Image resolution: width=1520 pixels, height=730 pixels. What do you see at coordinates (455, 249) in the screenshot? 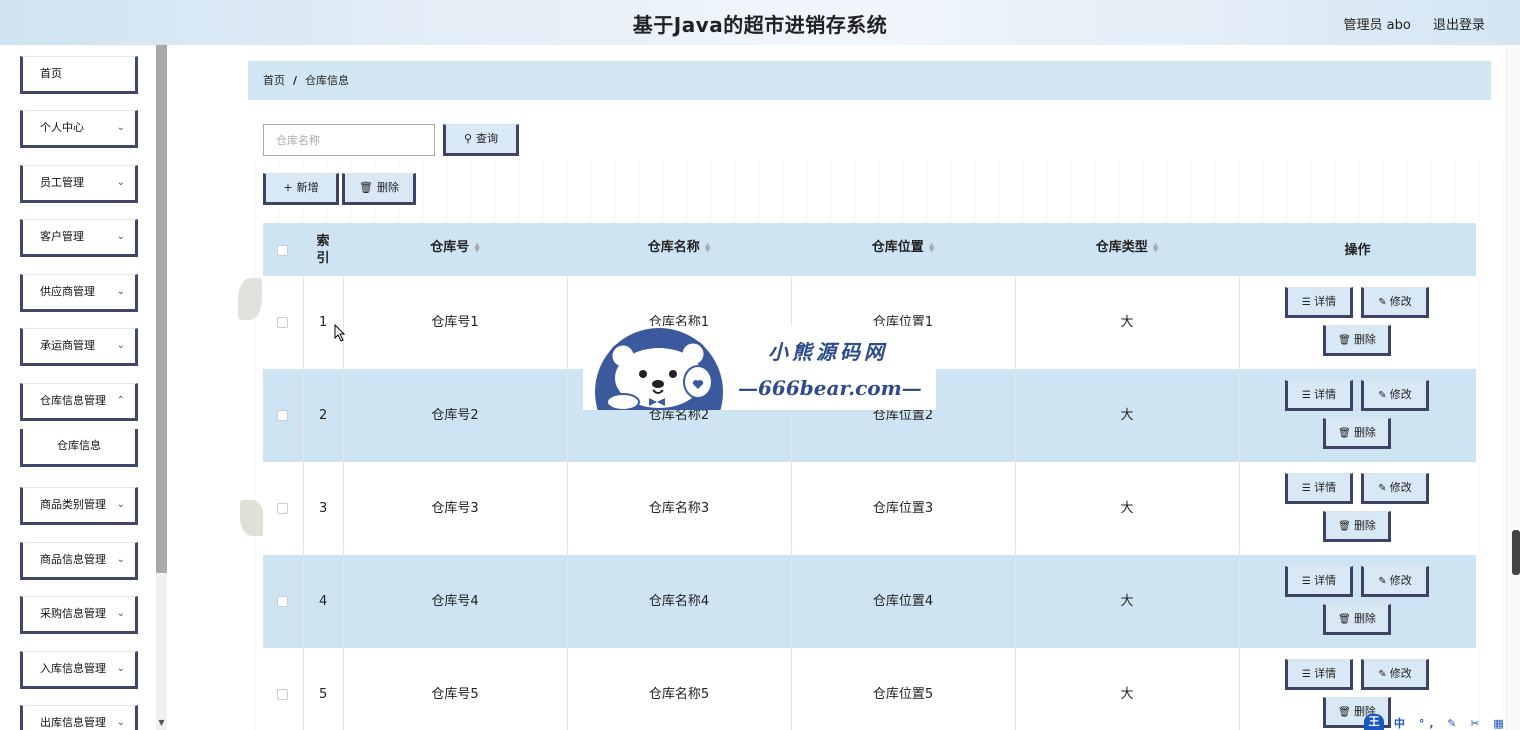
I see `column-header-code: 仓库号 ▲ ▼` at bounding box center [455, 249].